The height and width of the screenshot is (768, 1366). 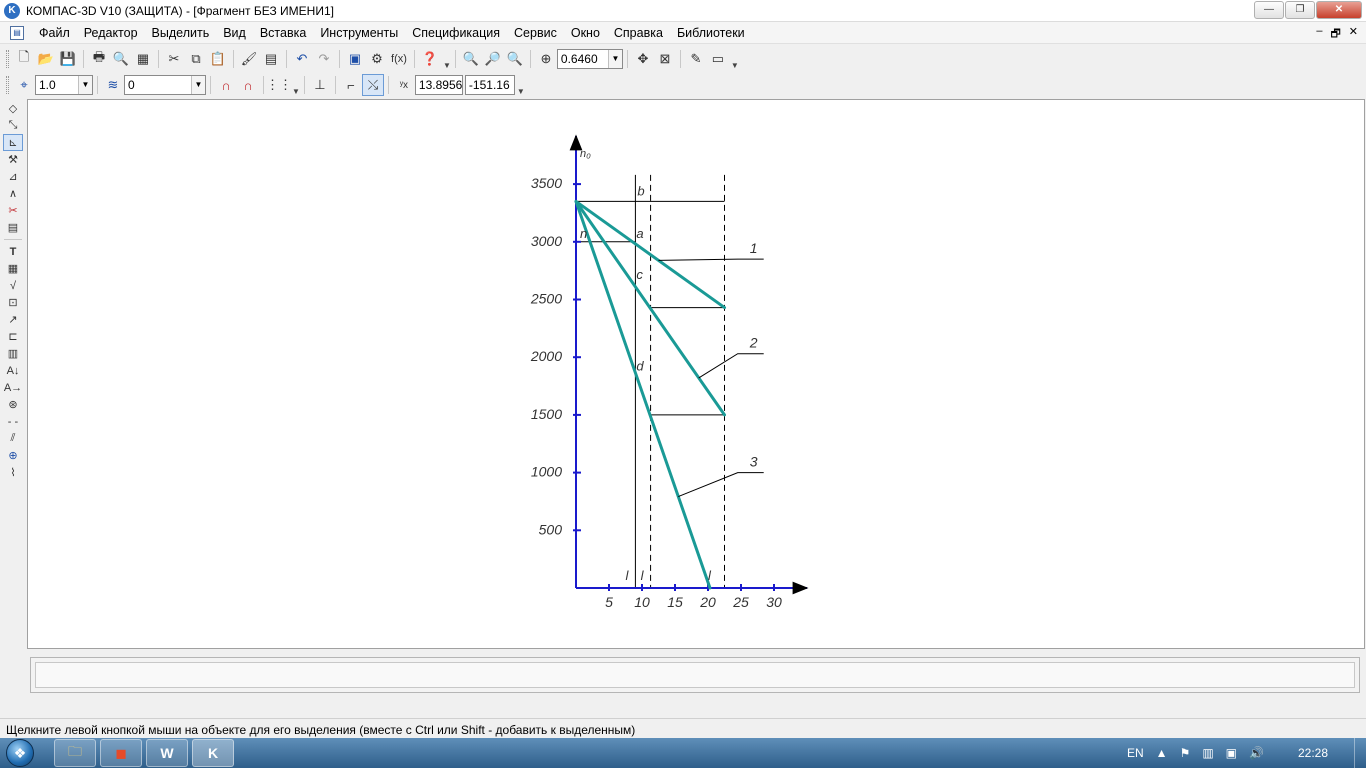 I want to click on zoom-combo: 0.6460 ▼, so click(x=589, y=59).